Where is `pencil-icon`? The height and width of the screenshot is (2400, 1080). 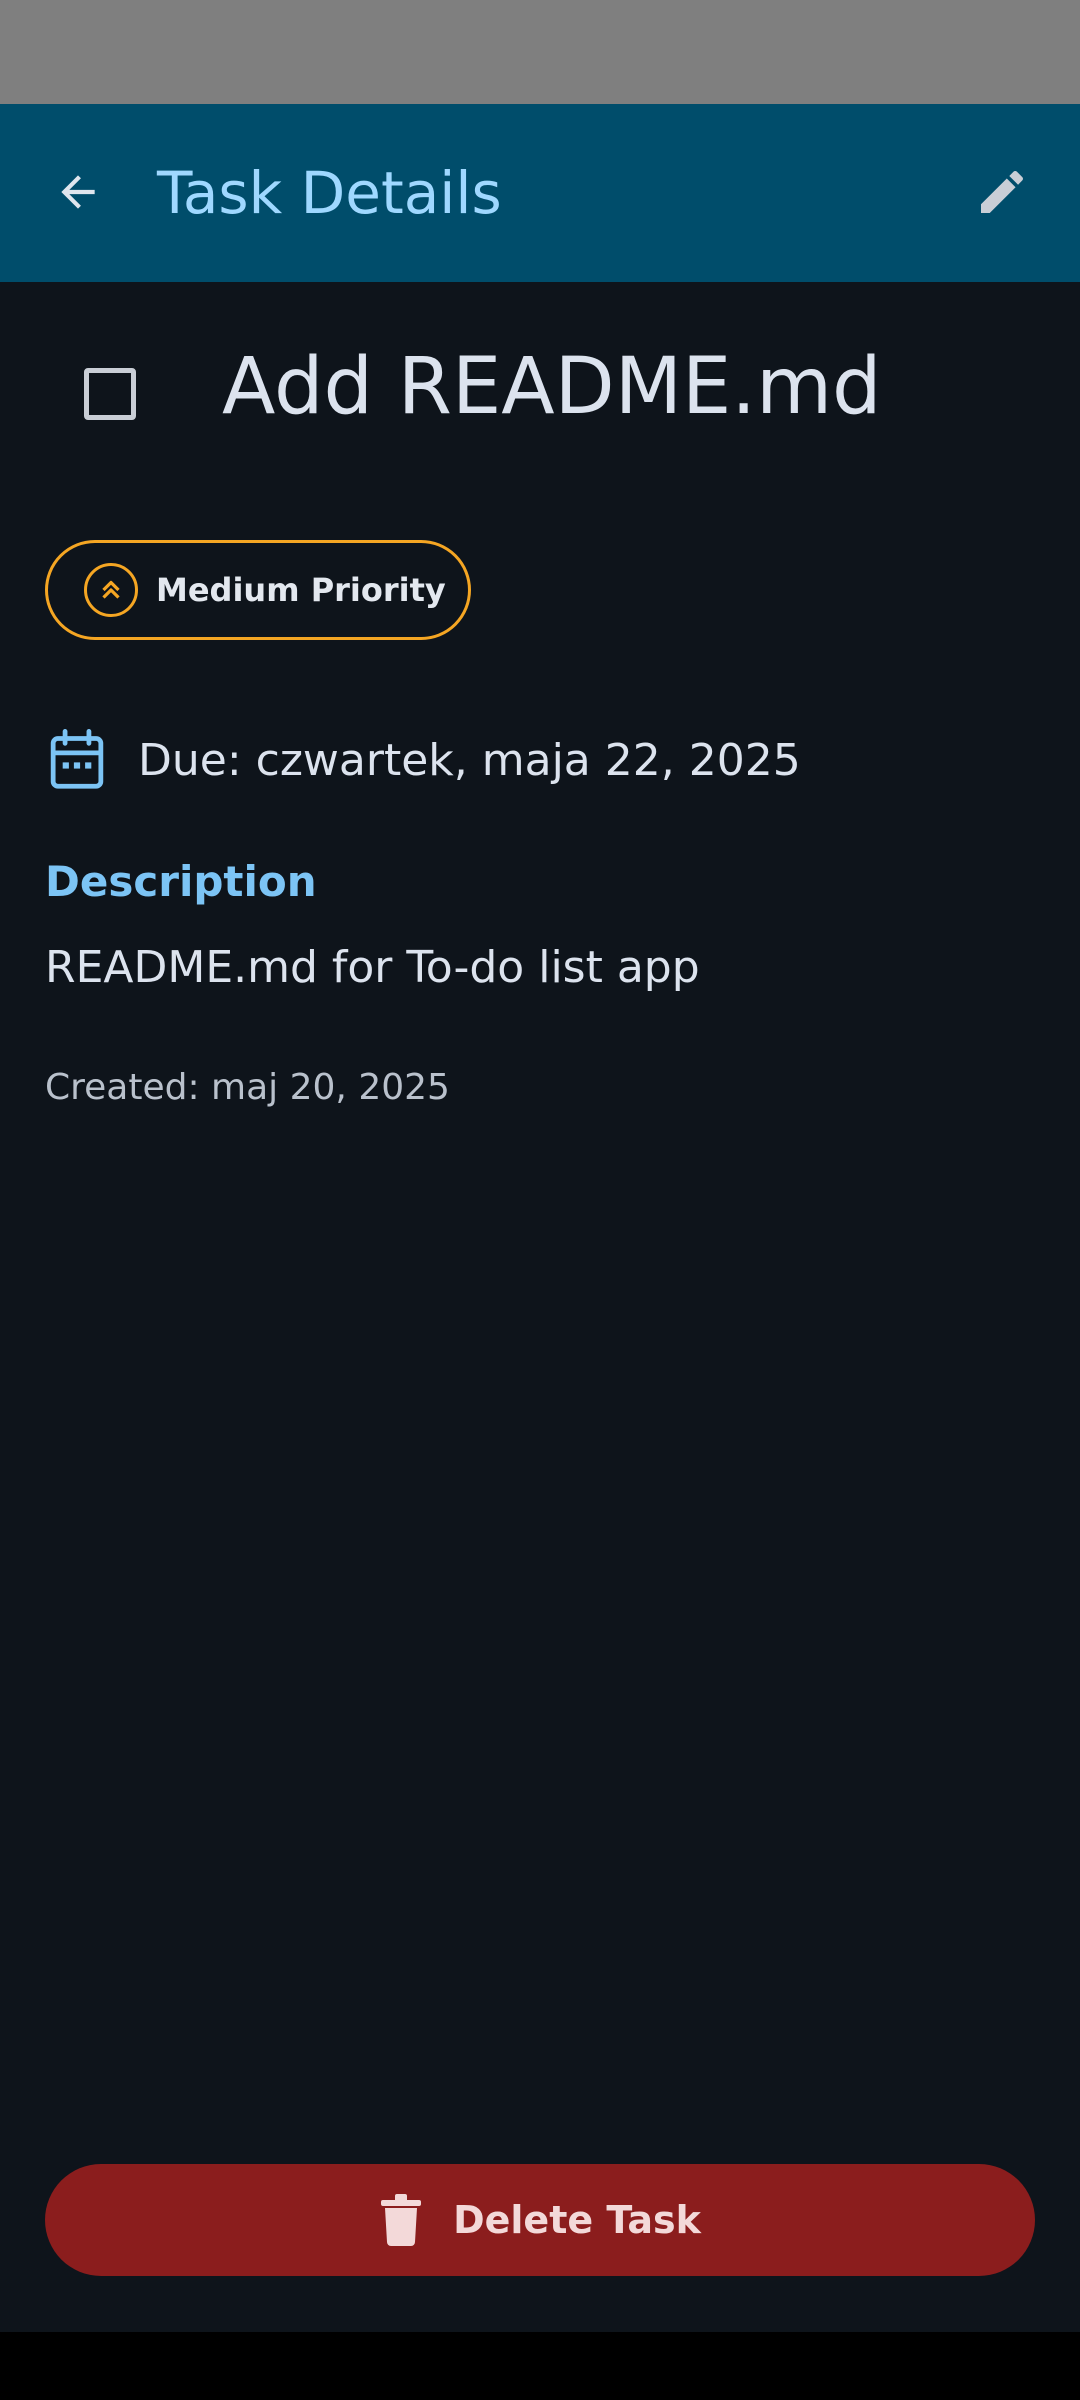 pencil-icon is located at coordinates (1002, 191).